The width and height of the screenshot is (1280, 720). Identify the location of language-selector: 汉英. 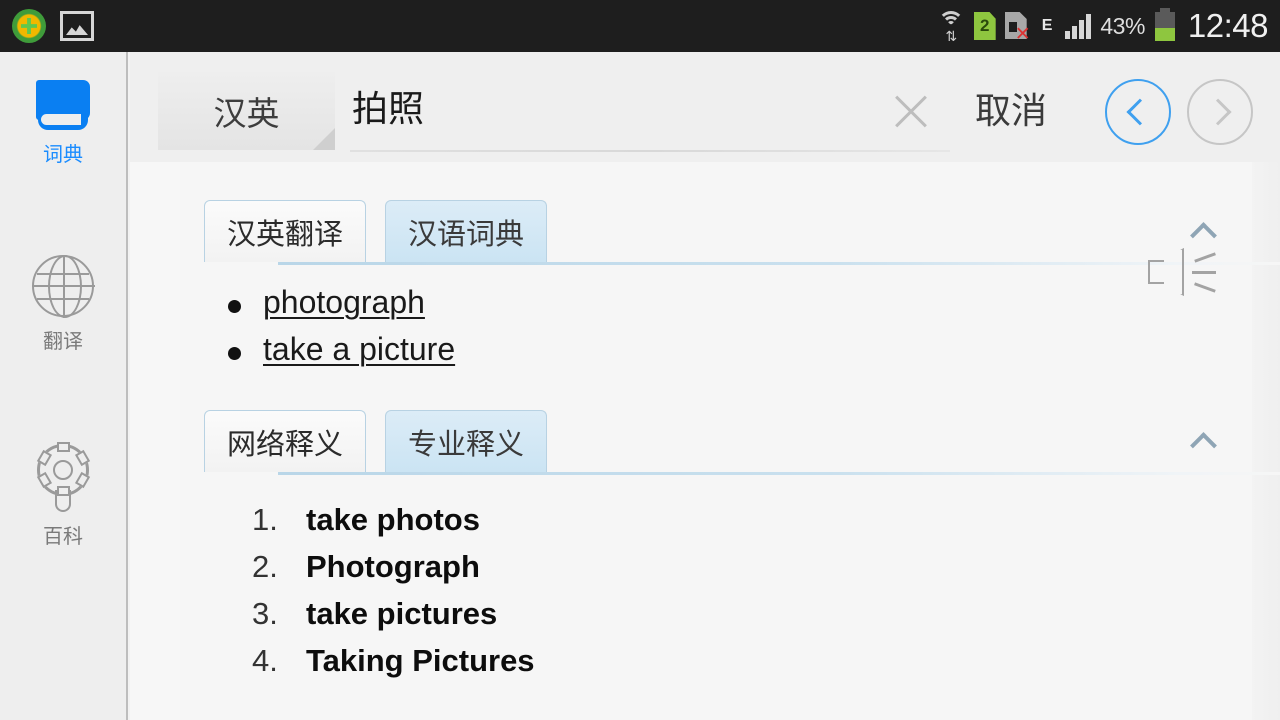
(246, 111).